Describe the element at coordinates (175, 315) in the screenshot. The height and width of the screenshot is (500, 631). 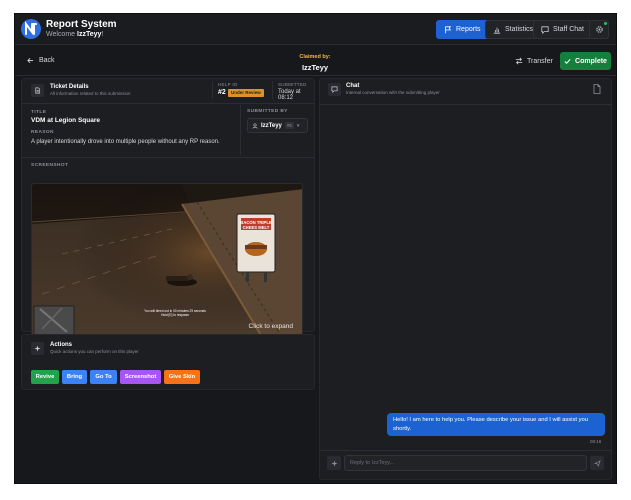
I see `ingame-message-line-2: Hold [E] to respawn` at that location.